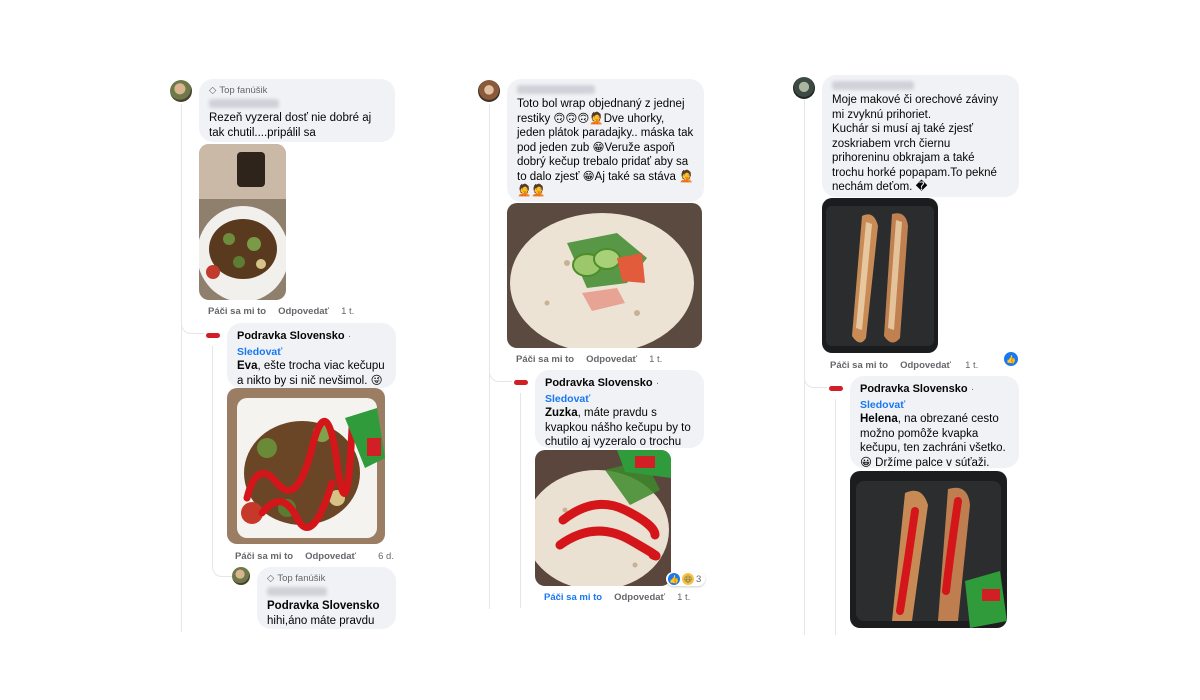  I want to click on comment-photo-schnitzel, so click(242, 222).